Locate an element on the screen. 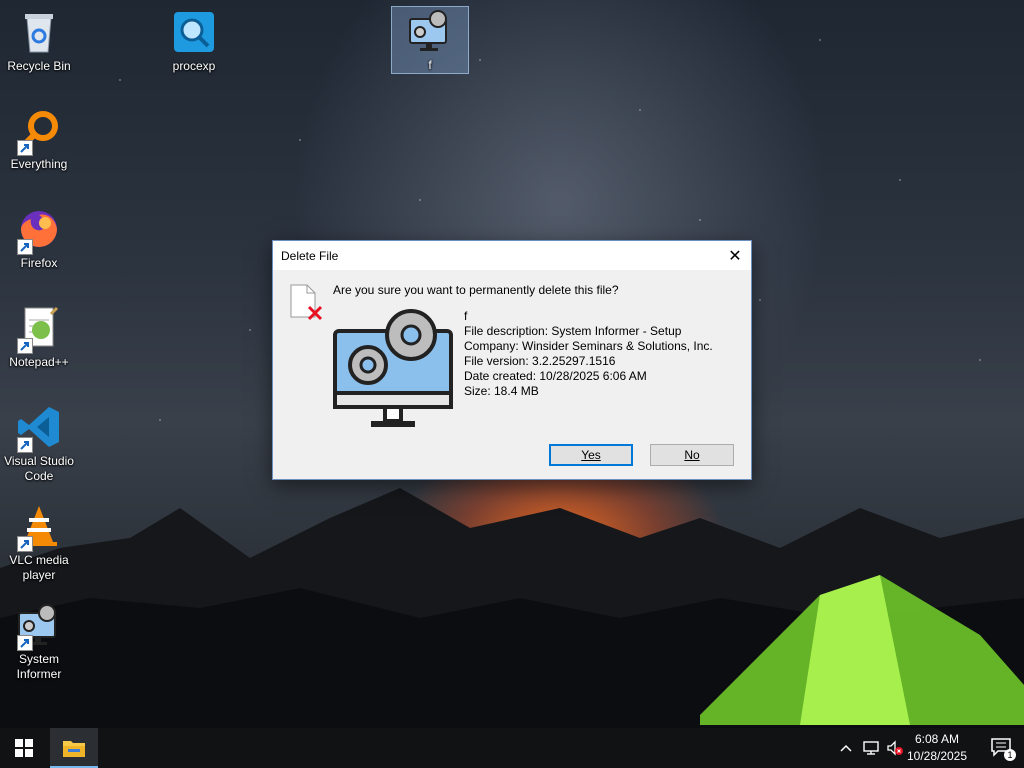 This screenshot has height=768, width=1024. delete-file-warning-icon is located at coordinates (306, 302).